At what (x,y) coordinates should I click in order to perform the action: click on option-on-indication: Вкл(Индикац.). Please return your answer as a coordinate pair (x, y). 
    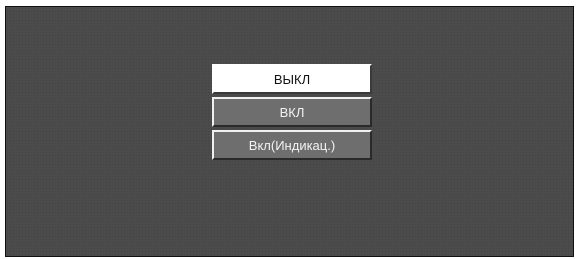
    Looking at the image, I should click on (292, 145).